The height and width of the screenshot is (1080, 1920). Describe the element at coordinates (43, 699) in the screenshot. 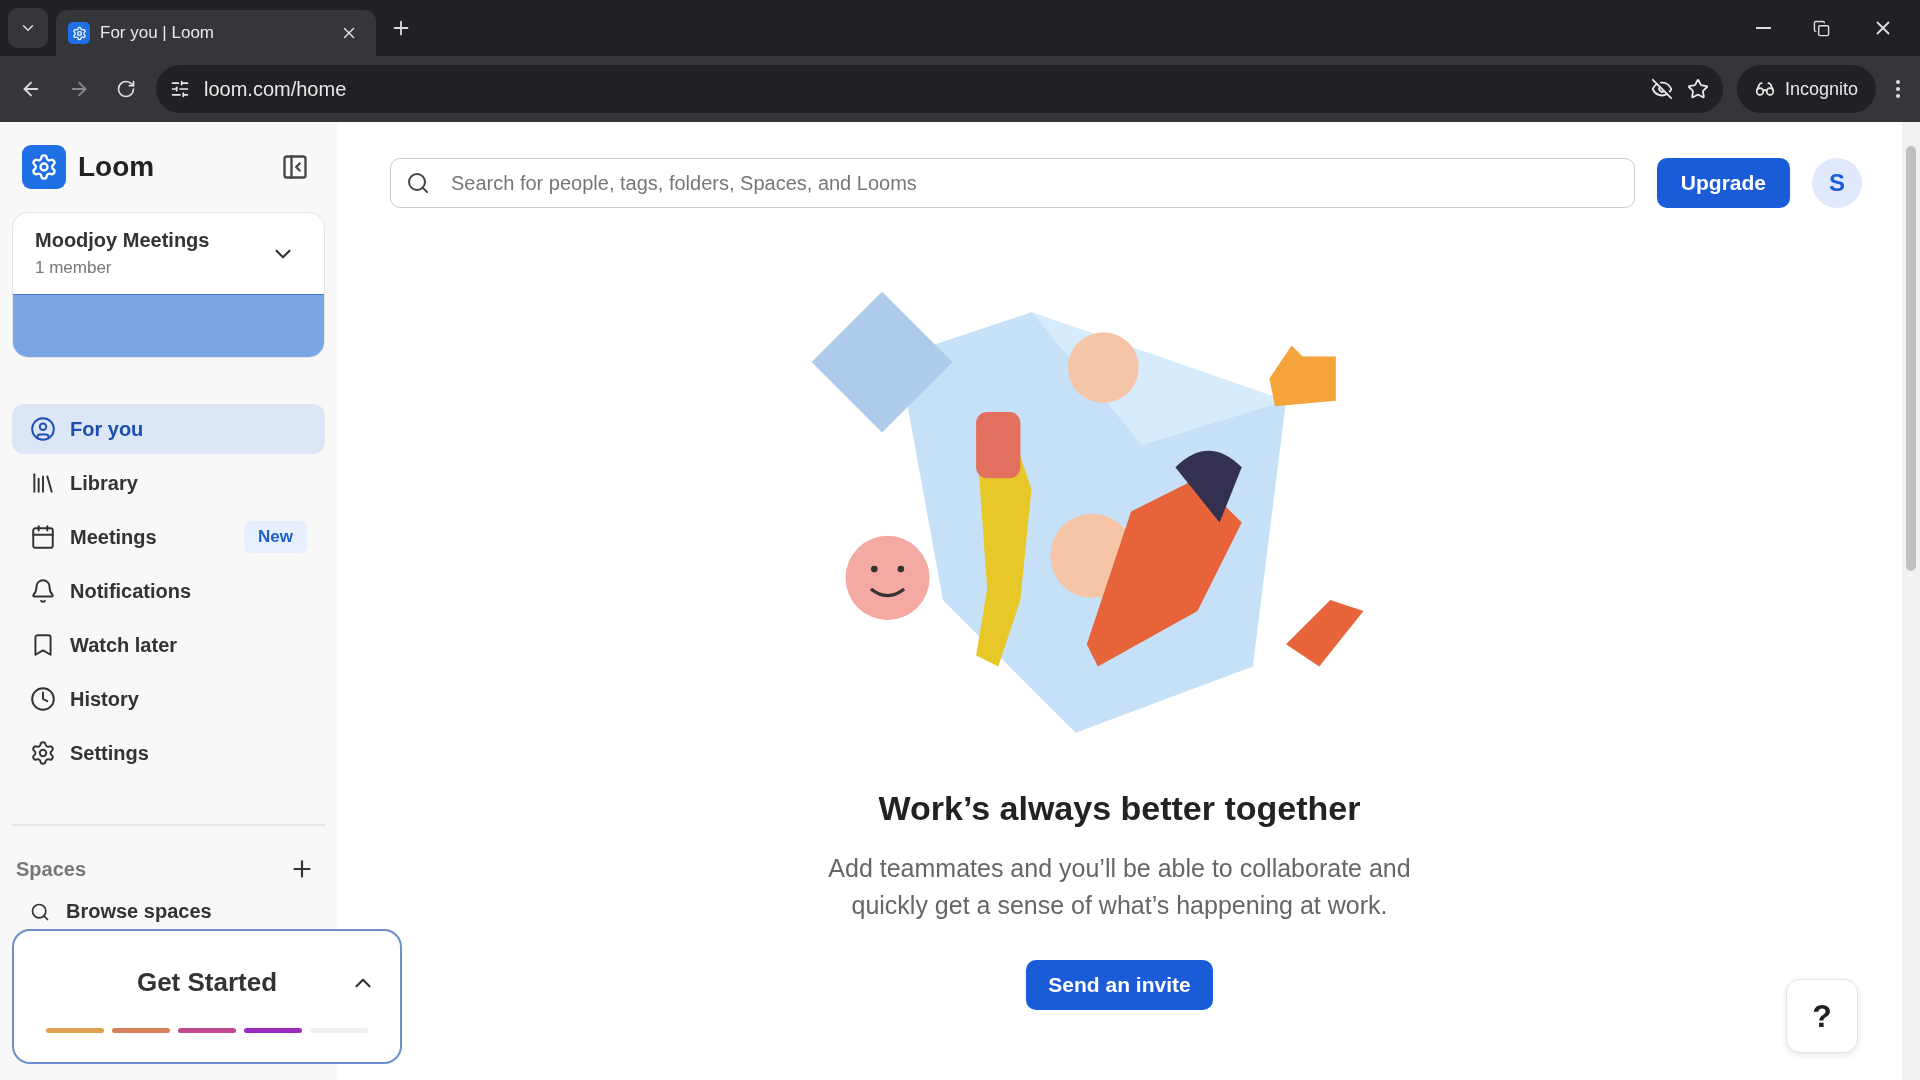

I see `clock-icon` at that location.